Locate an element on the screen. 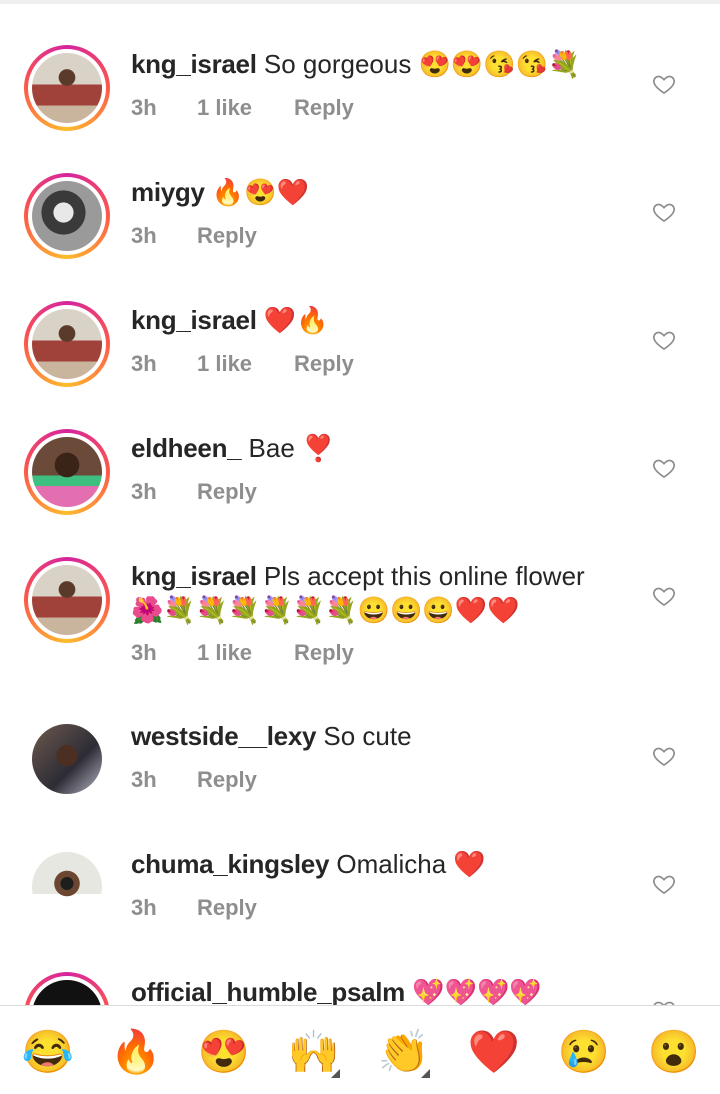  comment-text: chuma_kingsley Omalicha ❤️ is located at coordinates (375, 864).